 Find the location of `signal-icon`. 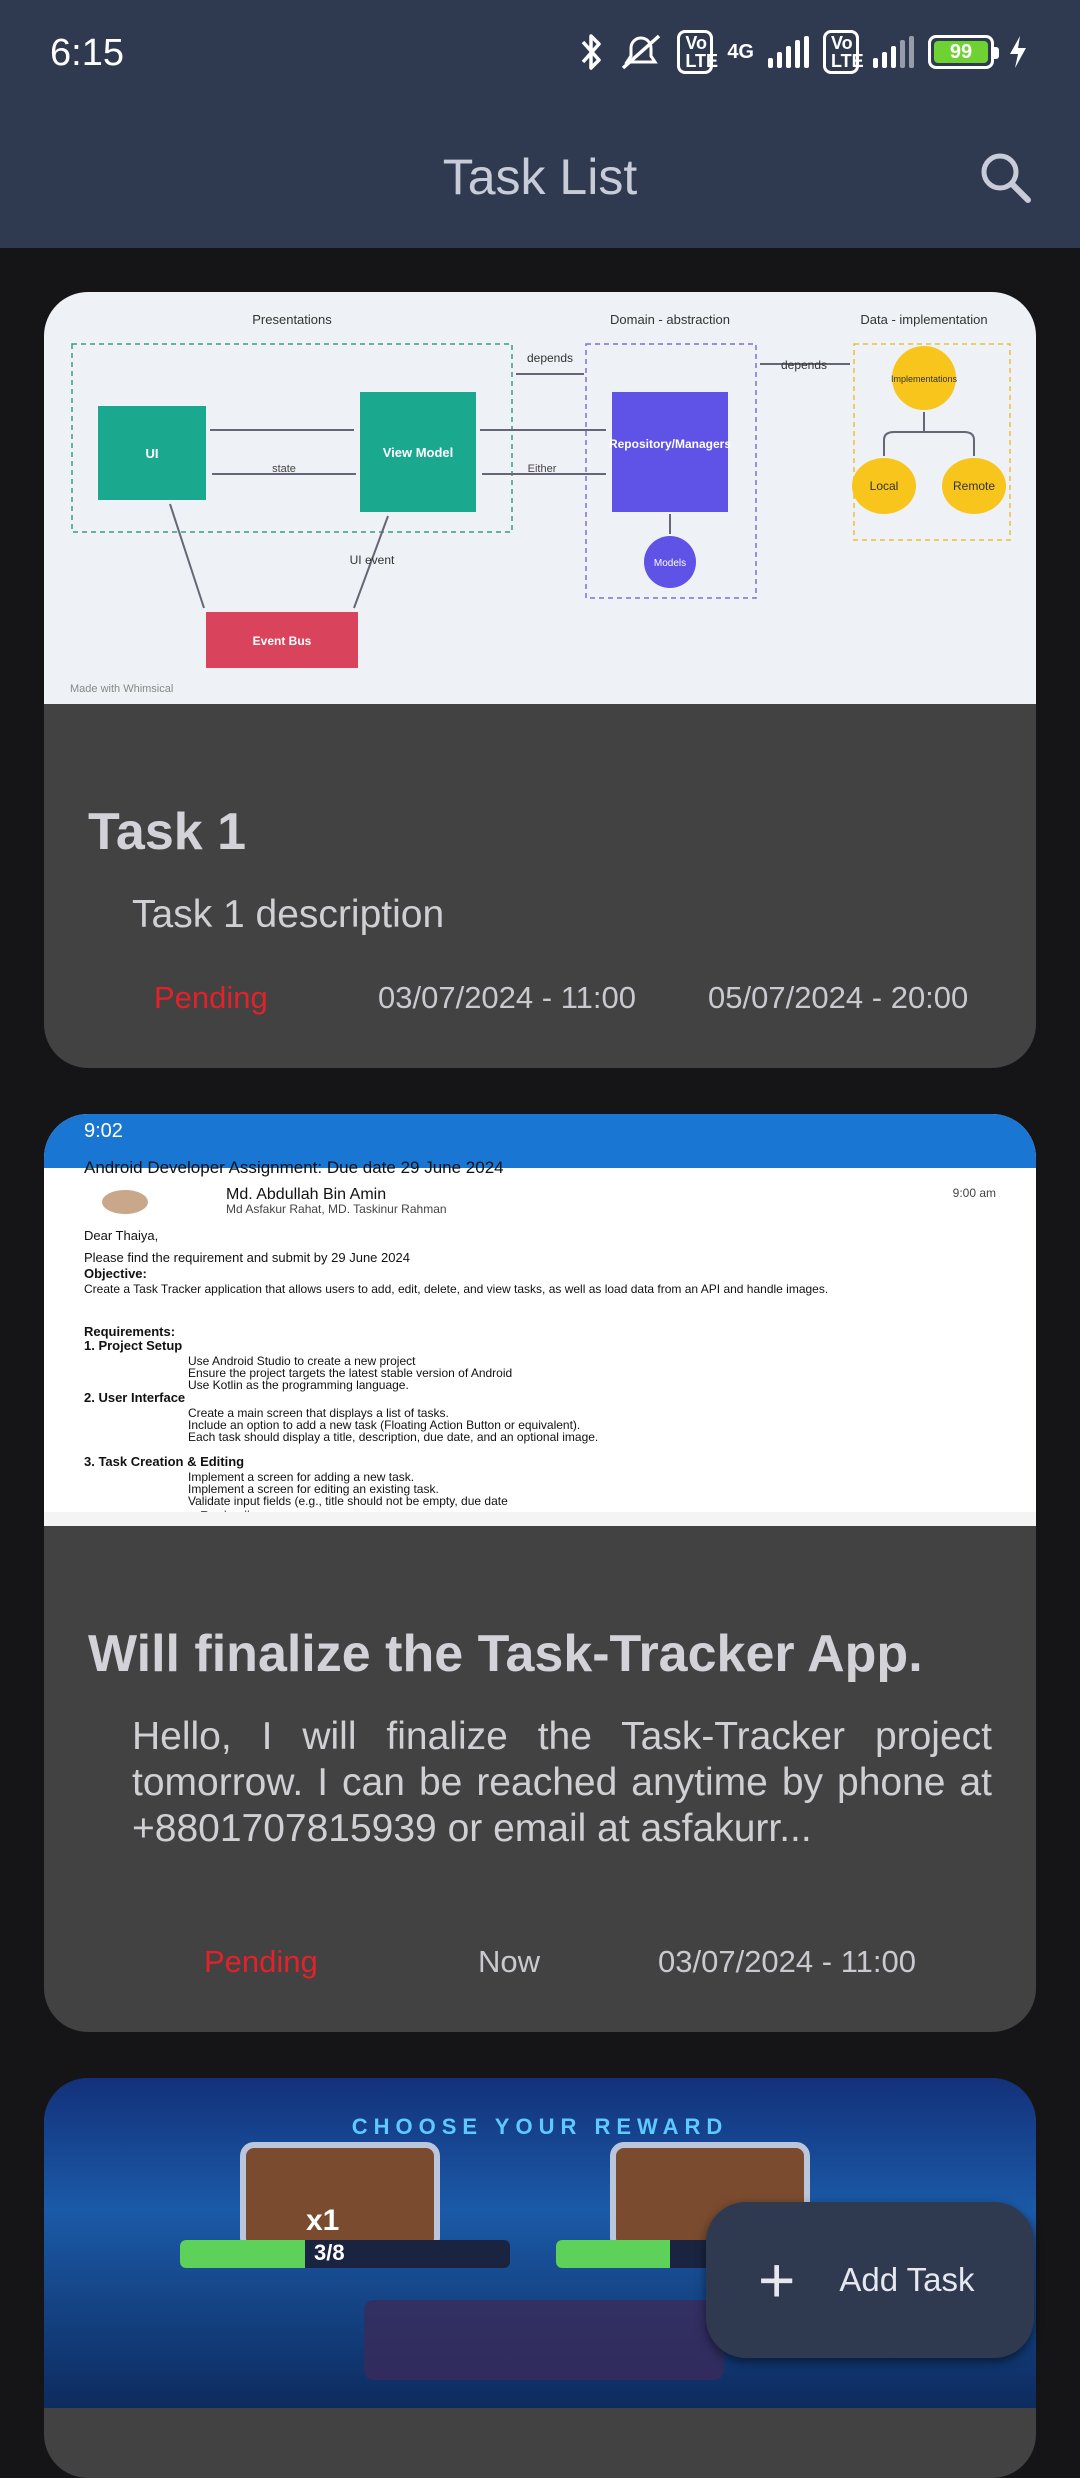

signal-icon is located at coordinates (788, 52).